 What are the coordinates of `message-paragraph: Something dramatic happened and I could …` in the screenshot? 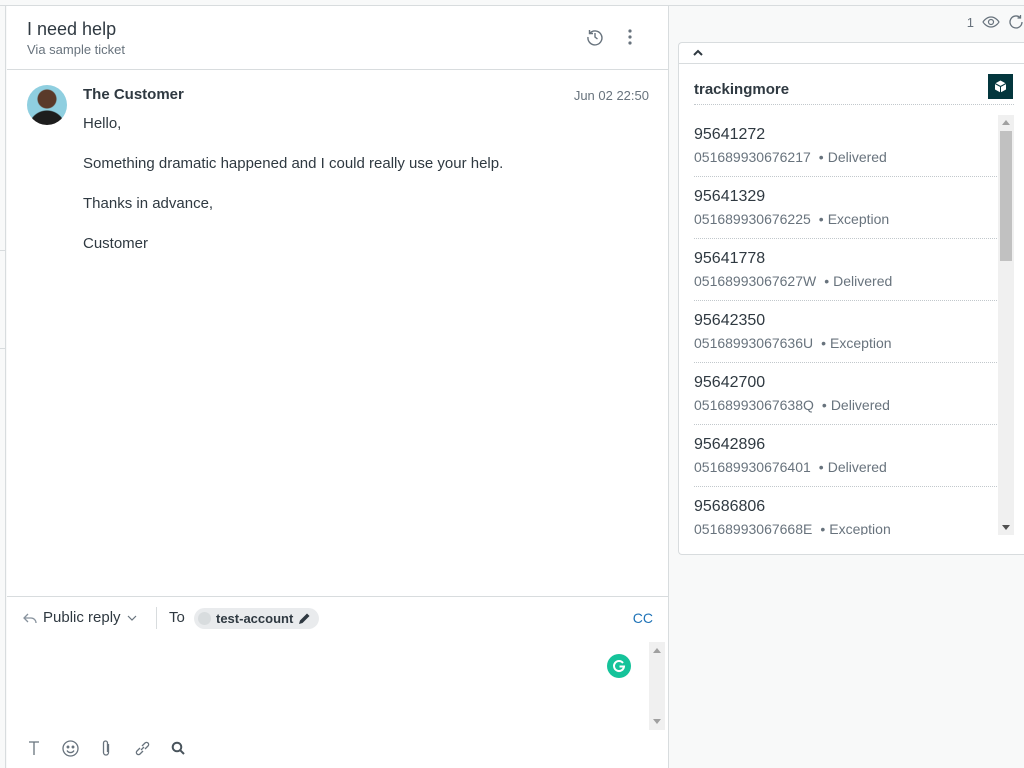 It's located at (293, 163).